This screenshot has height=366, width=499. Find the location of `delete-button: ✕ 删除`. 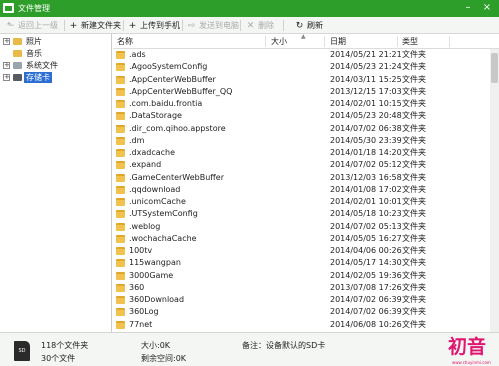

delete-button: ✕ 删除 is located at coordinates (260, 25).